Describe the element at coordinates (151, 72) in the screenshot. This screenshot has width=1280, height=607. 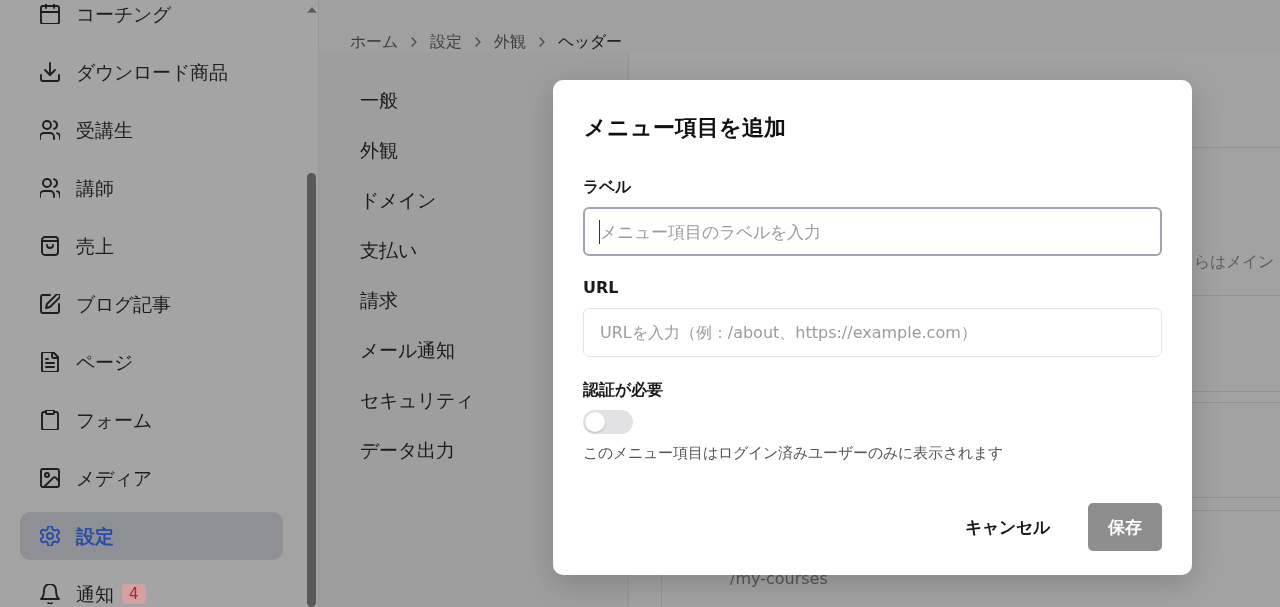
I see `sidebar-item: ダウンロード商品` at that location.